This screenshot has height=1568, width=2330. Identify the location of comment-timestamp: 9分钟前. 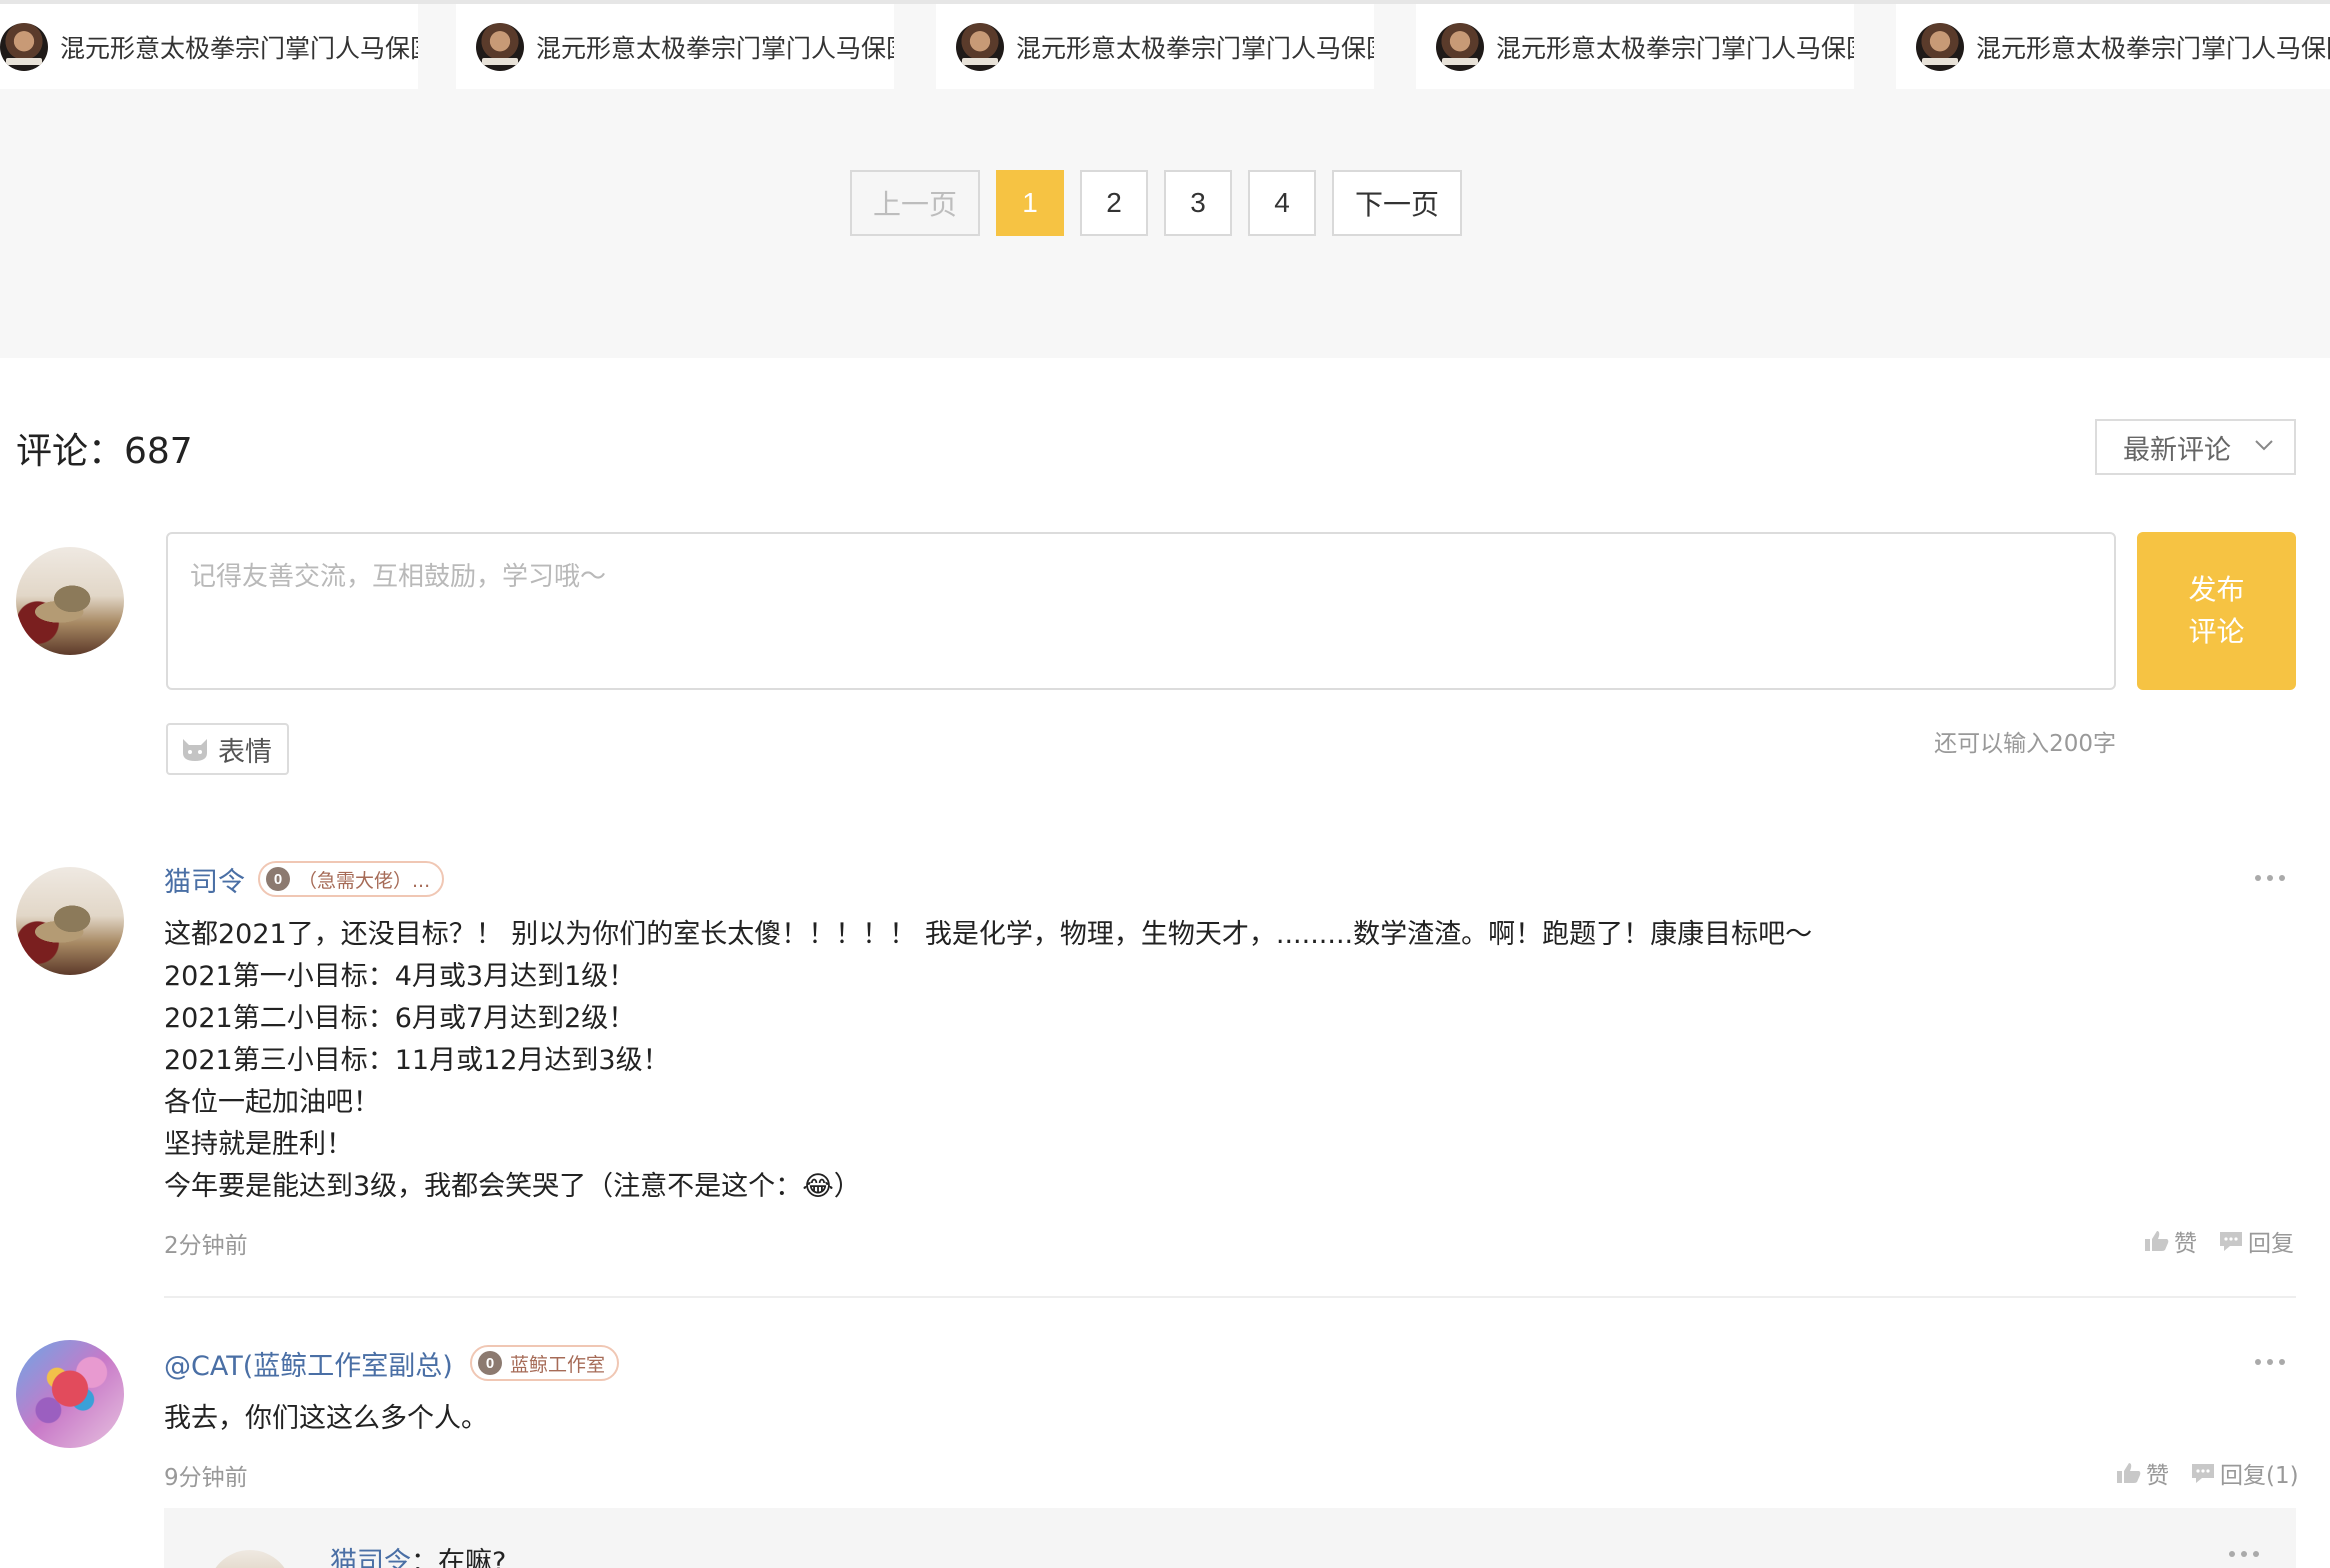
(206, 1478).